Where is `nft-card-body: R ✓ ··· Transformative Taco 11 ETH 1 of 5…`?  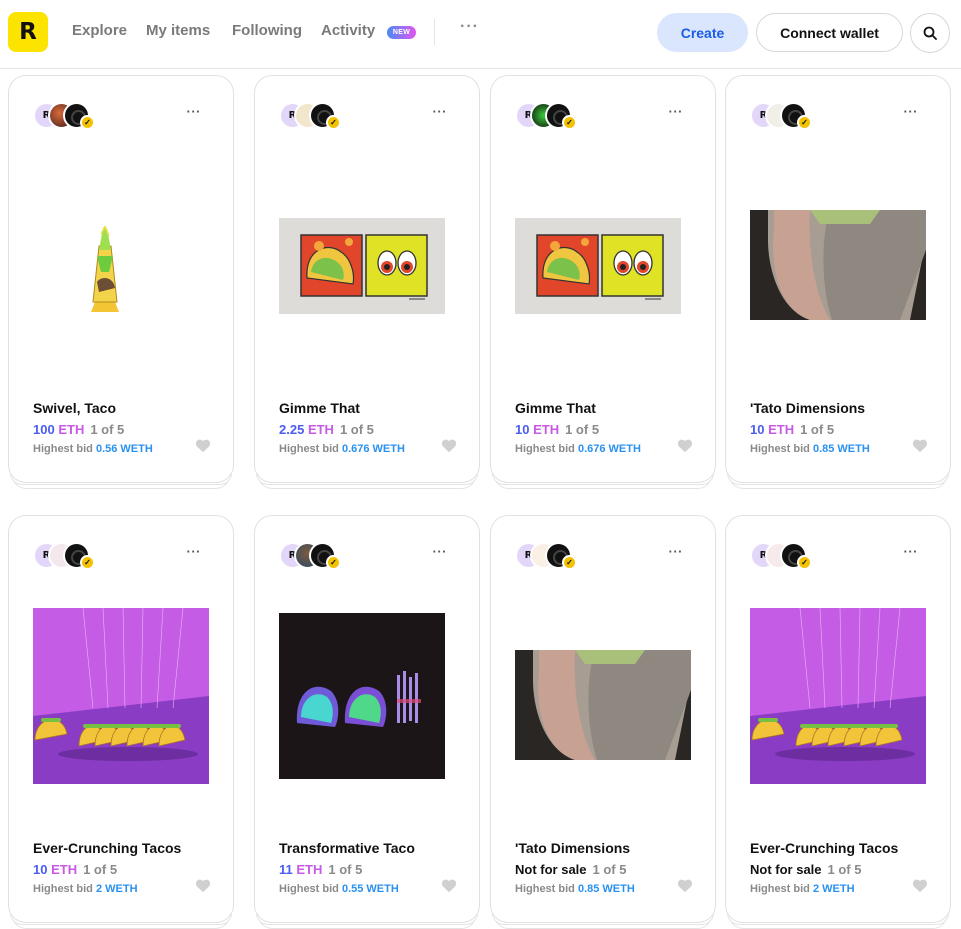
nft-card-body: R ✓ ··· Transformative Taco 11 ETH 1 of 5… is located at coordinates (367, 719).